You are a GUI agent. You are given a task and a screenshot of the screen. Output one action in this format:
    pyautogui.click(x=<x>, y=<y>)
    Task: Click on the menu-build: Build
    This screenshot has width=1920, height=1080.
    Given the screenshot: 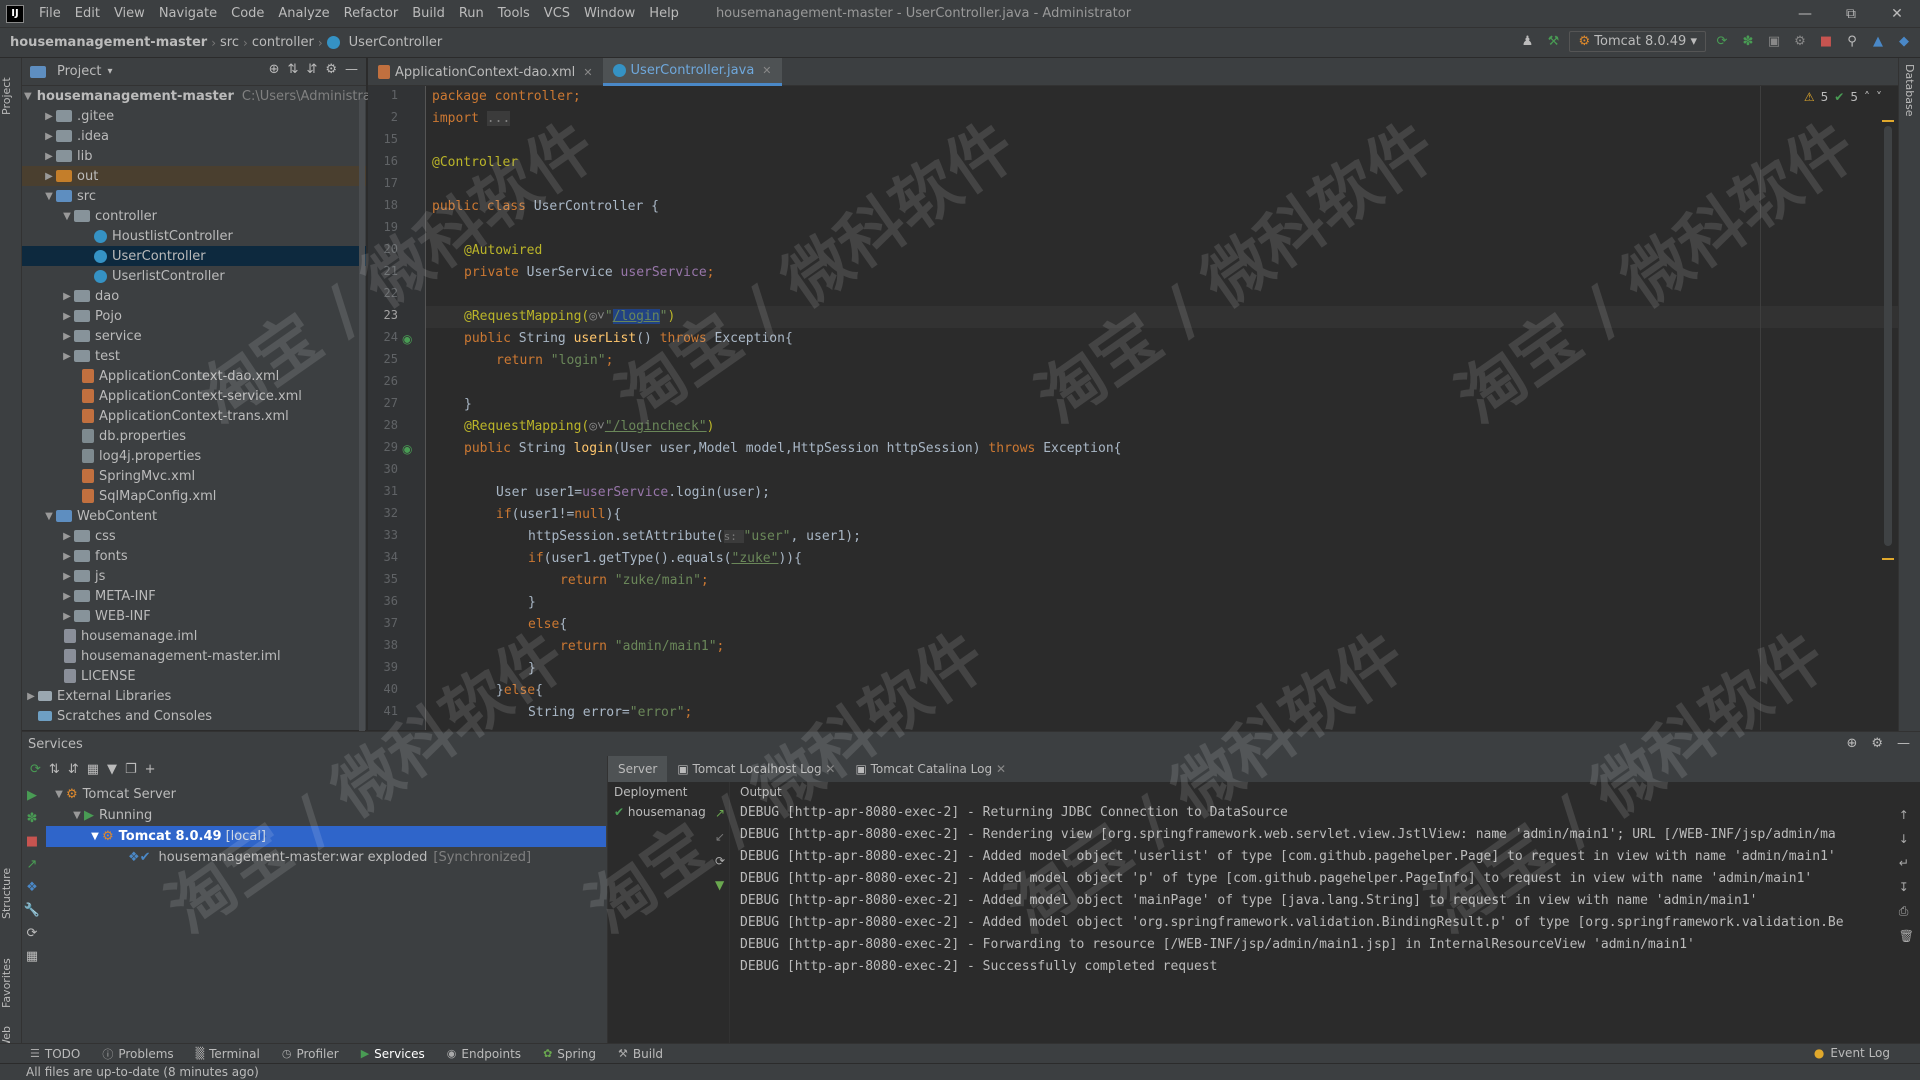 What is the action you would take?
    pyautogui.click(x=428, y=13)
    